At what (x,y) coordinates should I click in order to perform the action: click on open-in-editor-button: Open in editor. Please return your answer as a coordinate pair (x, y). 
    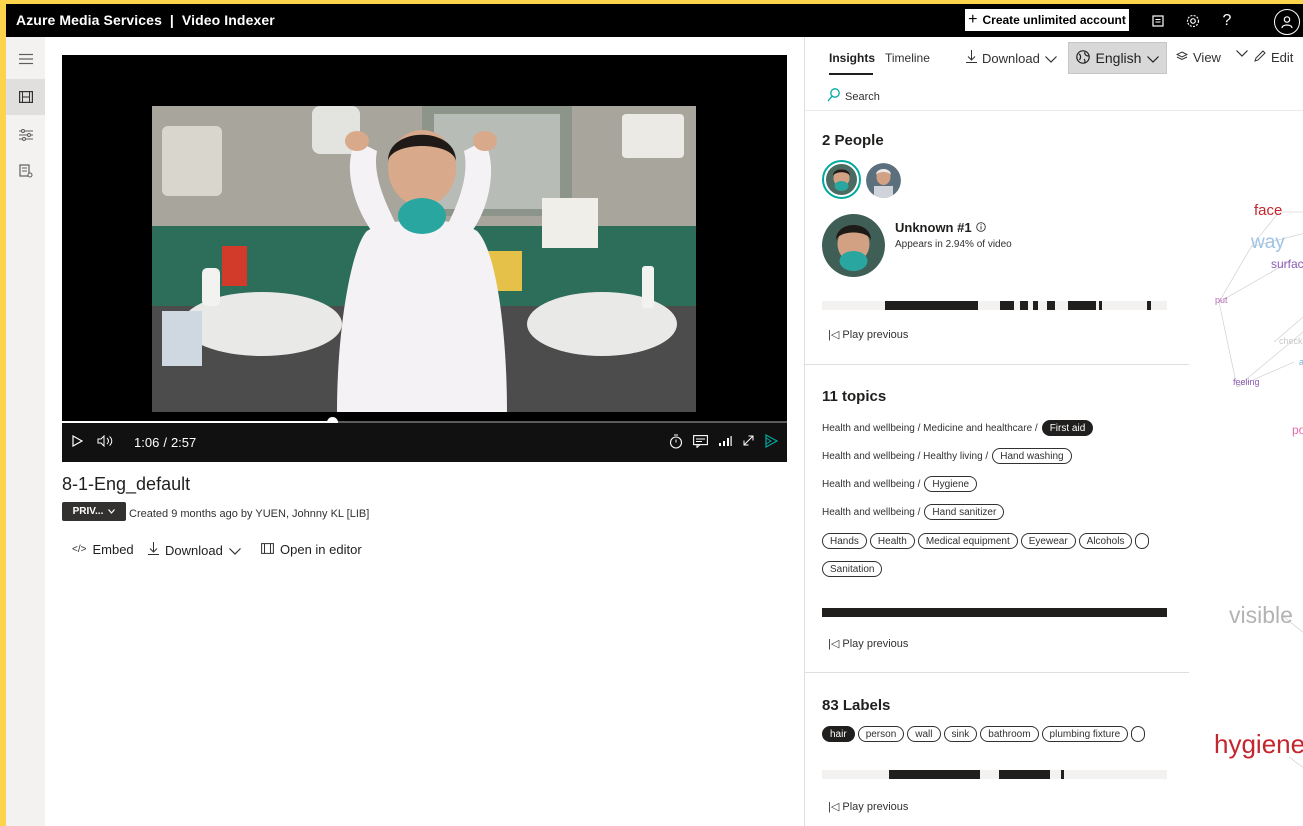
    Looking at the image, I should click on (311, 549).